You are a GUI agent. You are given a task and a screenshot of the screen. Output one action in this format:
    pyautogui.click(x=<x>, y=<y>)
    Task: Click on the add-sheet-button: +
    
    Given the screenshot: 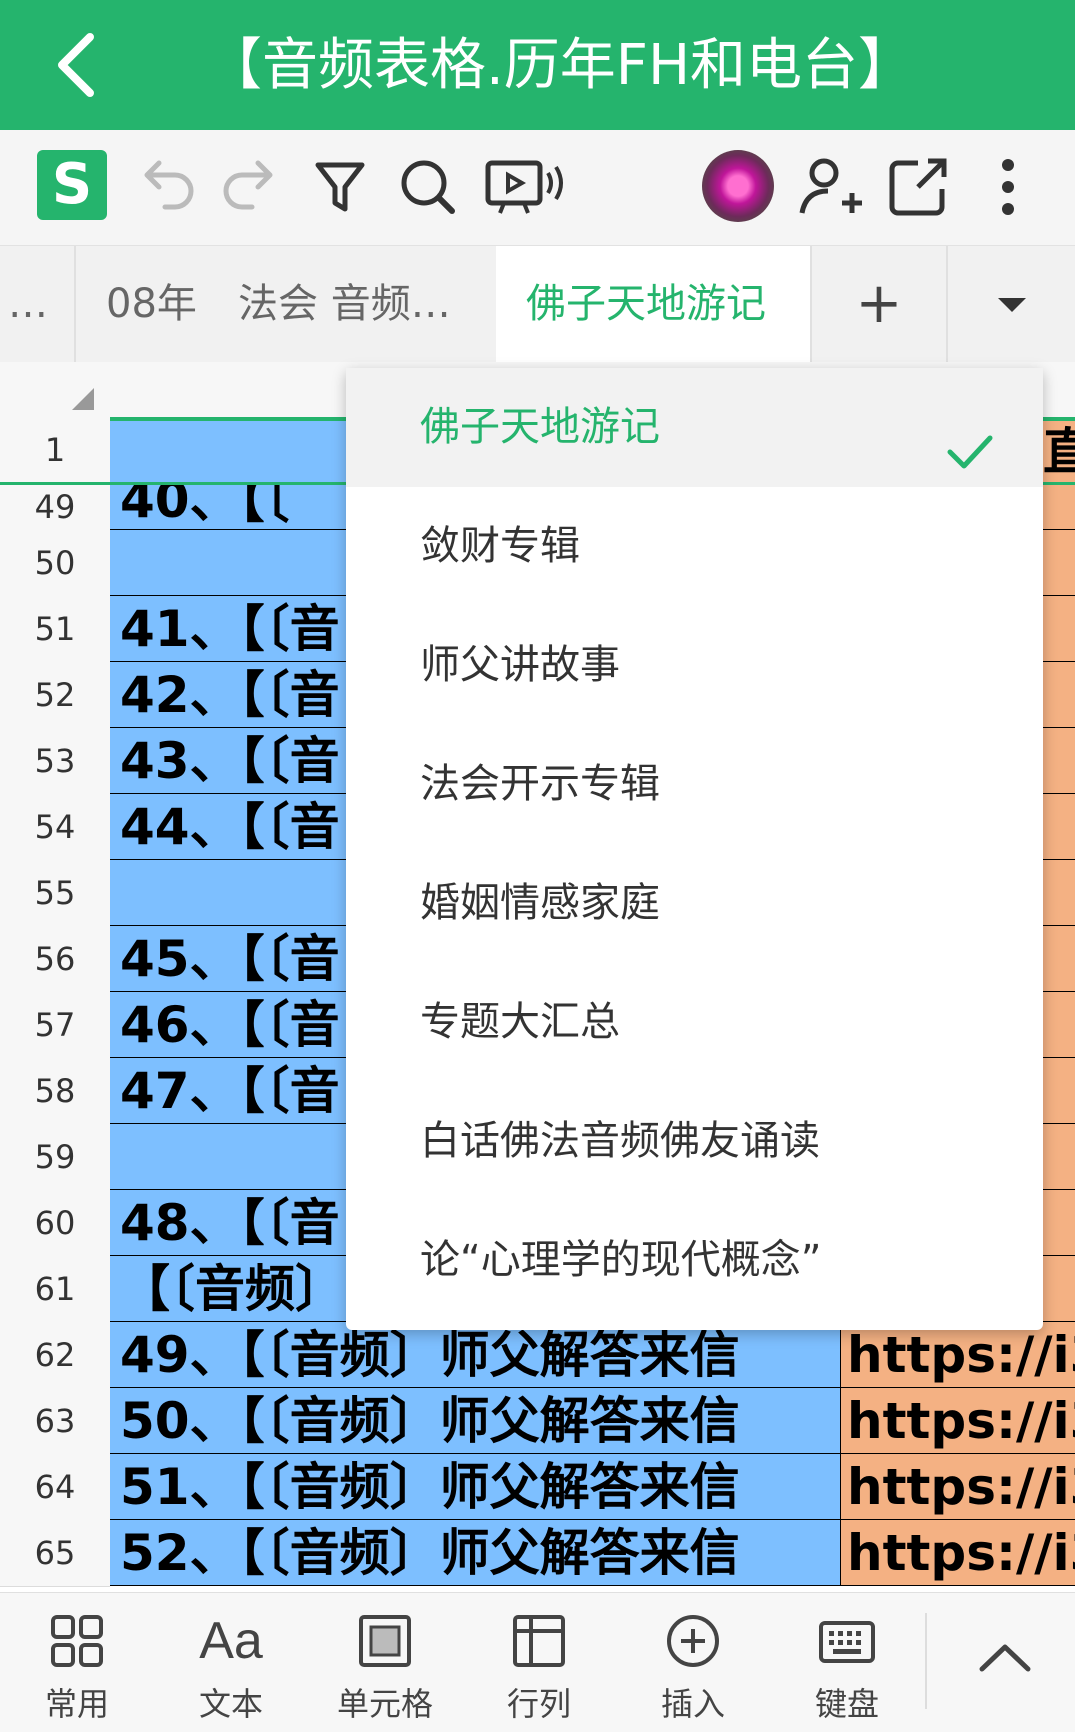 What is the action you would take?
    pyautogui.click(x=879, y=304)
    